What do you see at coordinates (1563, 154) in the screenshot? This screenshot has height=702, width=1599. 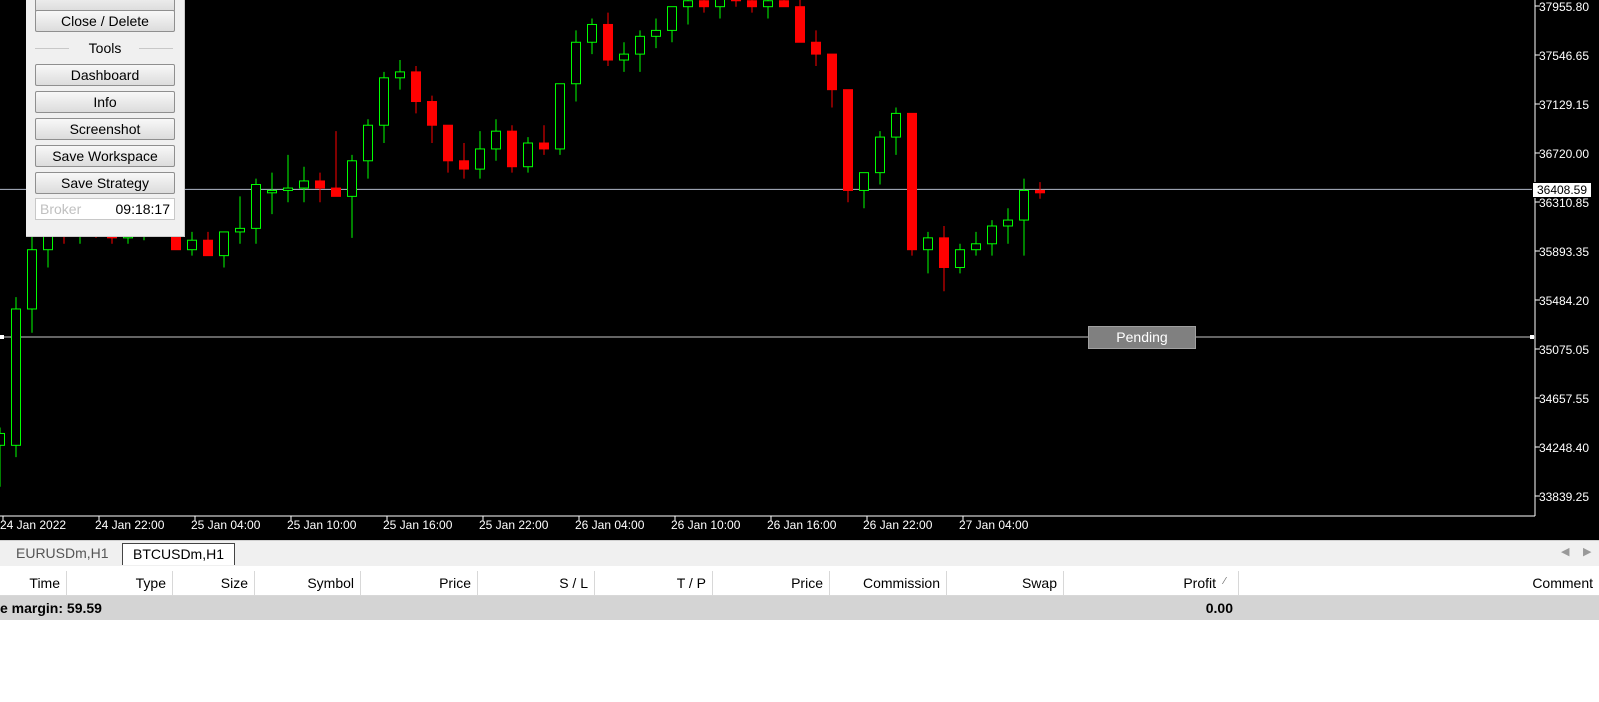 I see `price-axis-label: 36720.00` at bounding box center [1563, 154].